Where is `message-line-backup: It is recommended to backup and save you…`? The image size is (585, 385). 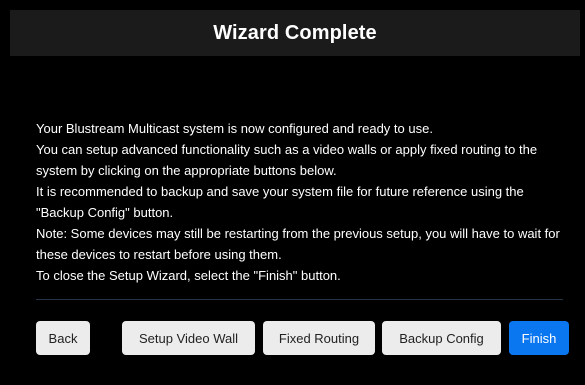 message-line-backup: It is recommended to backup and save you… is located at coordinates (280, 202).